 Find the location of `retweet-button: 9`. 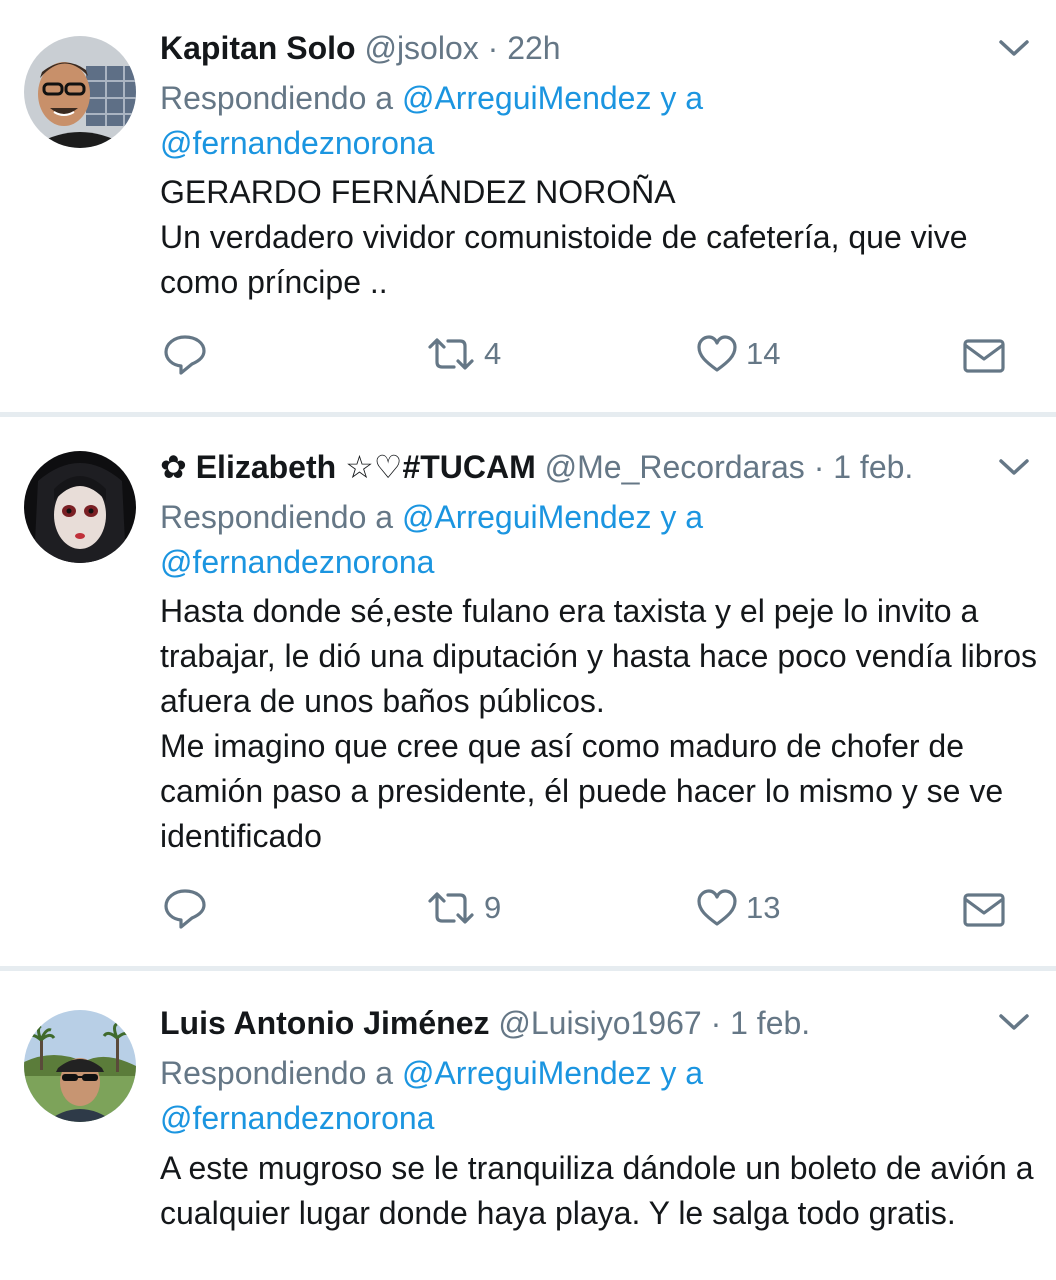

retweet-button: 9 is located at coordinates (463, 908).